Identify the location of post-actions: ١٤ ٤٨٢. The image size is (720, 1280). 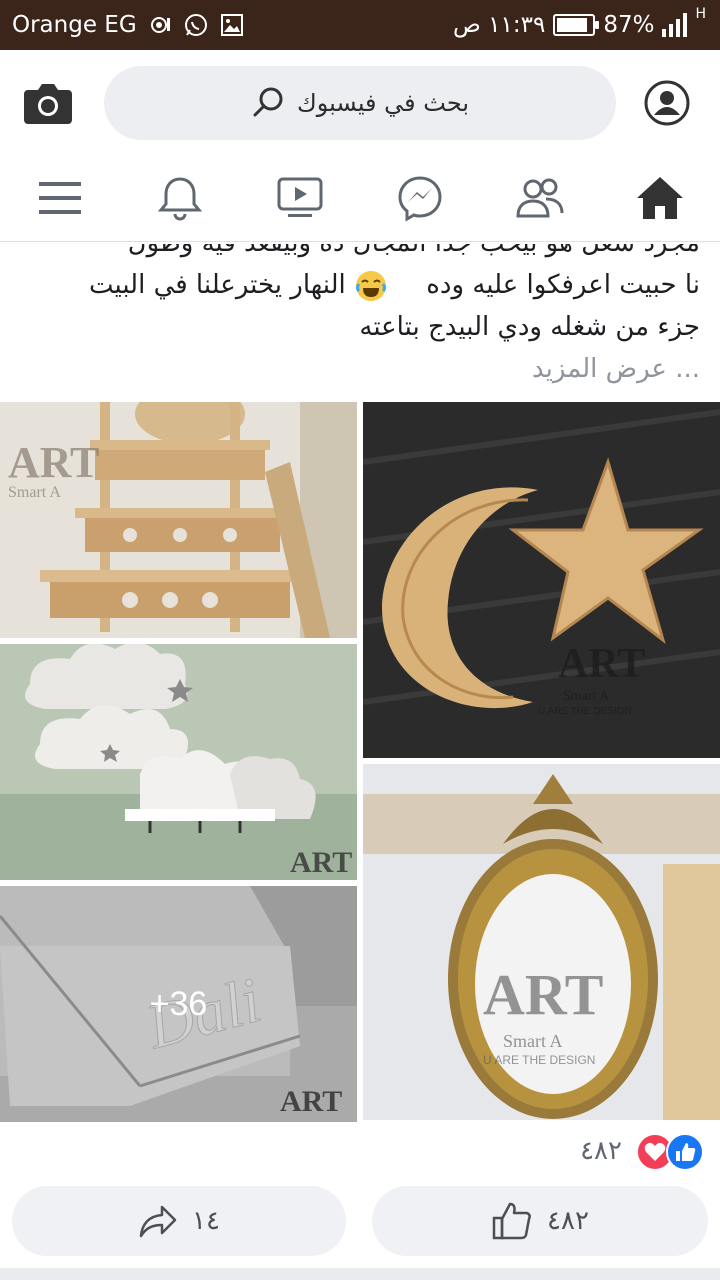
(360, 1221).